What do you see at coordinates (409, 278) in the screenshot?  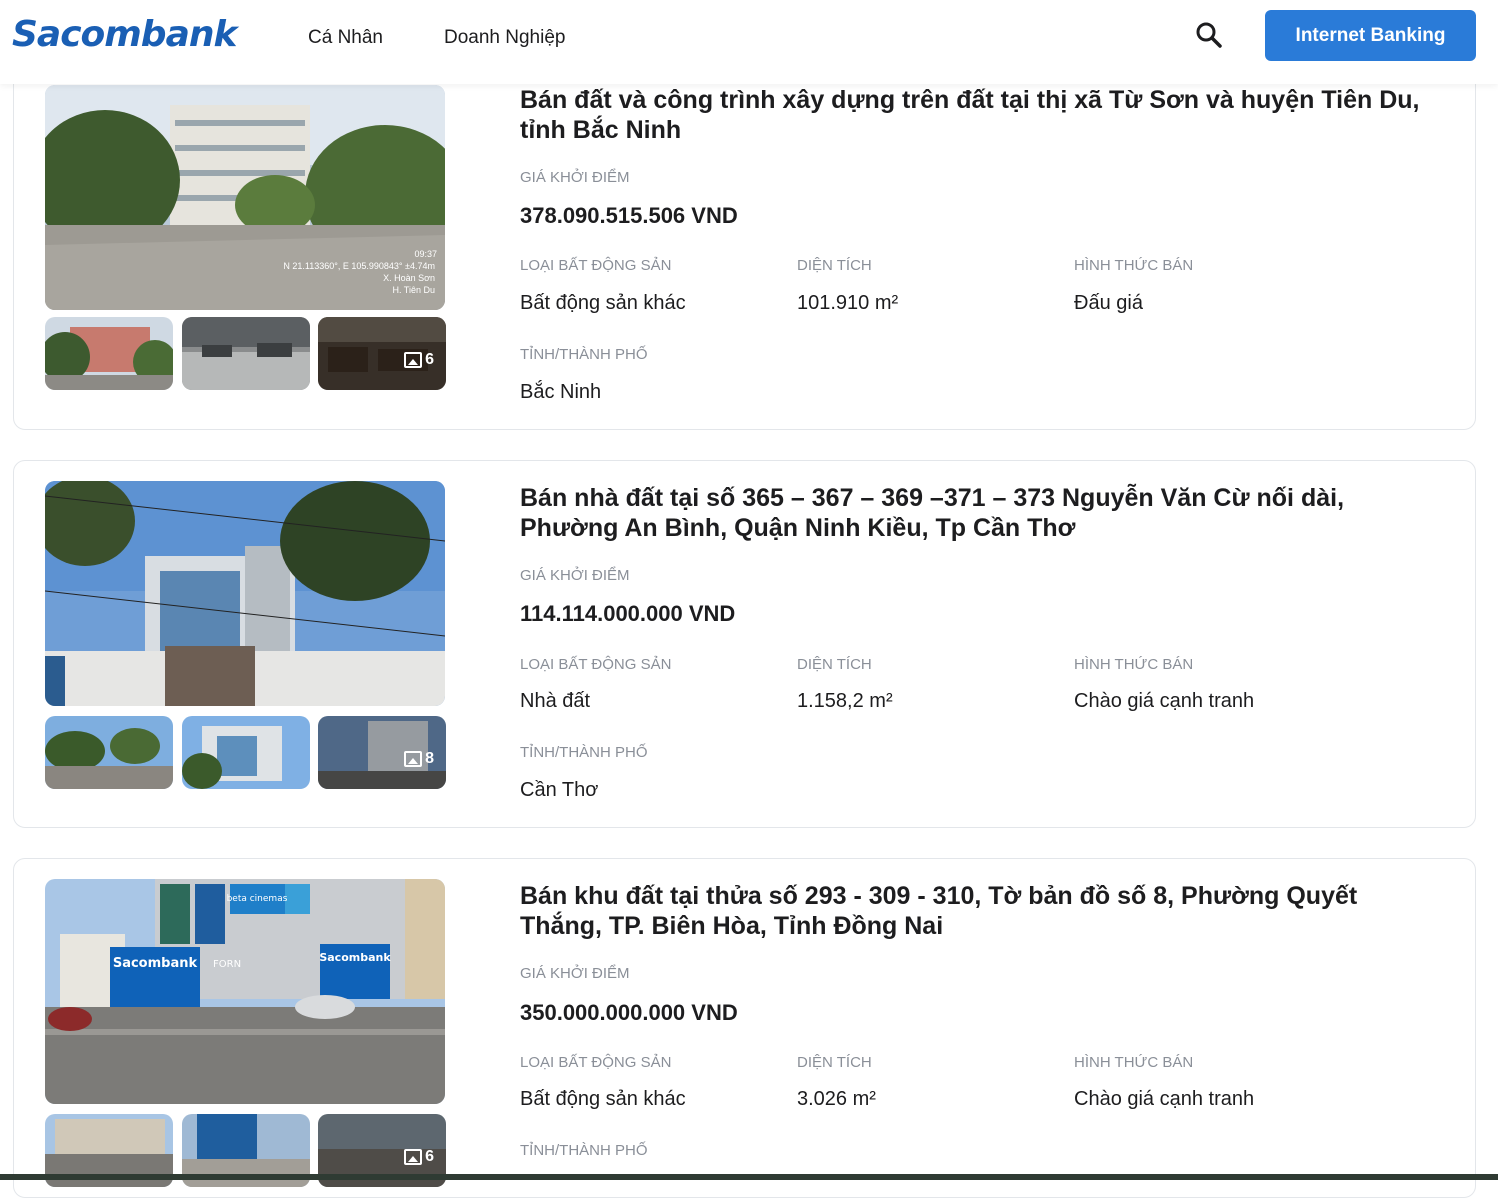 I see `photo-overlay-place1: X. Hoàn Sơn` at bounding box center [409, 278].